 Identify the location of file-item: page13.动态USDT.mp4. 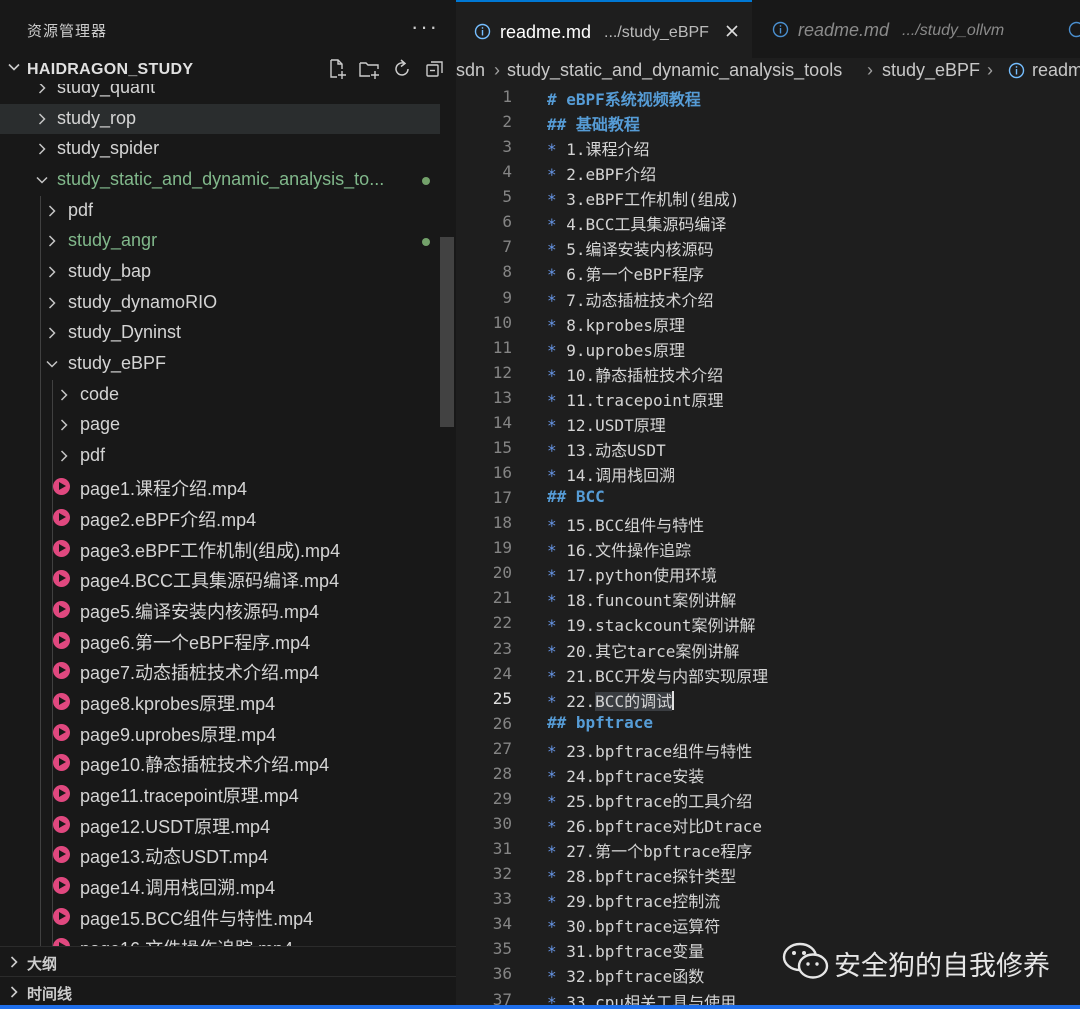
(220, 854).